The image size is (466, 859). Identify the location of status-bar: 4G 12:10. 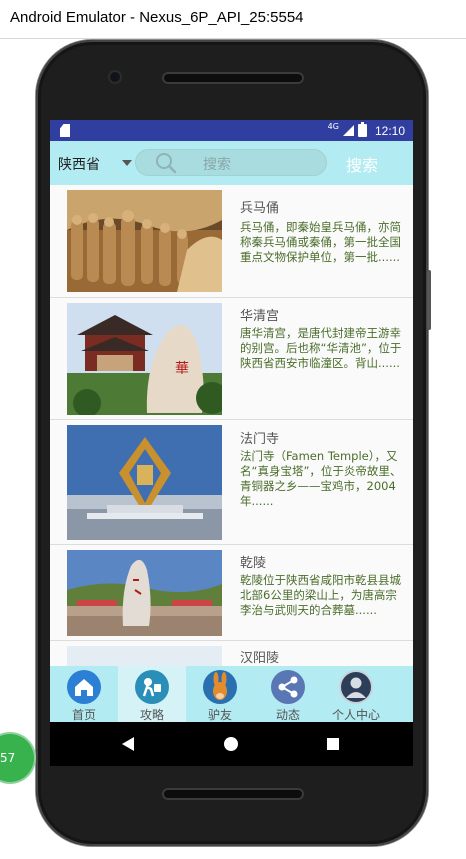
(231, 130).